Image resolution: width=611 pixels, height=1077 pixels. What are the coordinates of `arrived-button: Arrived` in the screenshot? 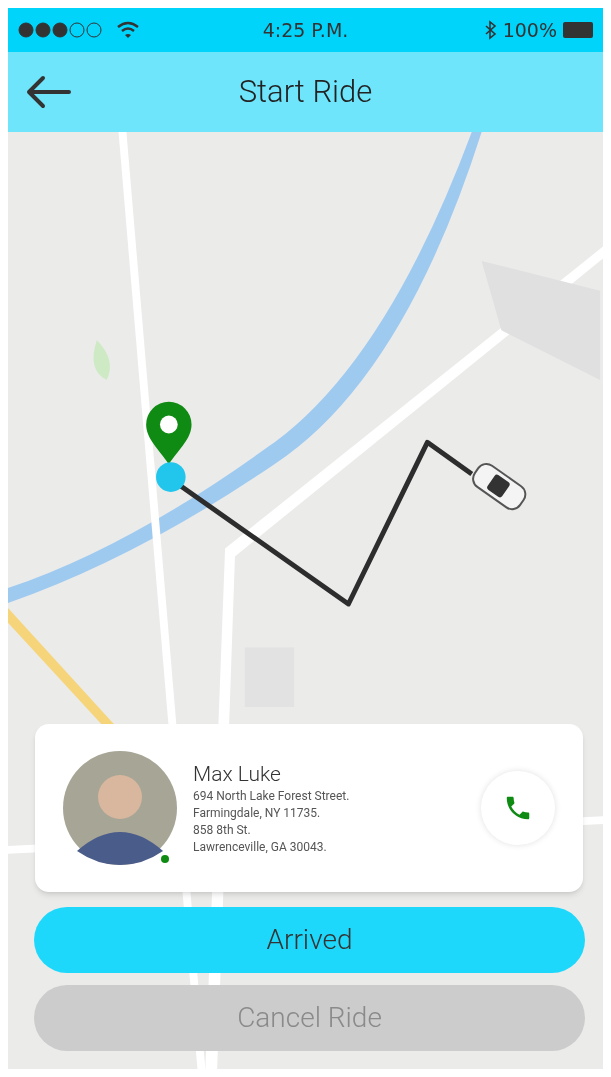 It's located at (309, 940).